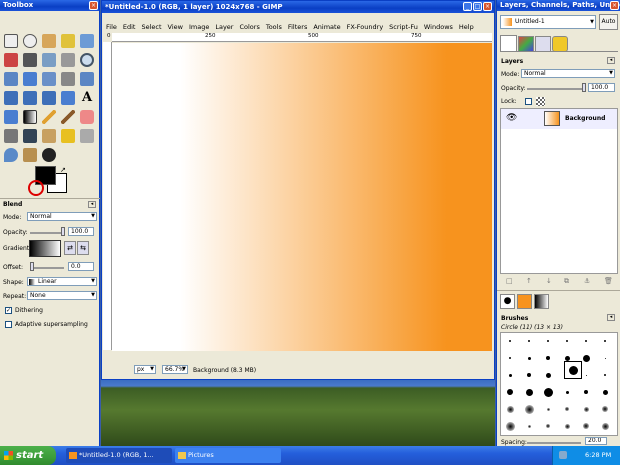  Describe the element at coordinates (30, 155) in the screenshot. I see `dodge-burn-icon` at that location.